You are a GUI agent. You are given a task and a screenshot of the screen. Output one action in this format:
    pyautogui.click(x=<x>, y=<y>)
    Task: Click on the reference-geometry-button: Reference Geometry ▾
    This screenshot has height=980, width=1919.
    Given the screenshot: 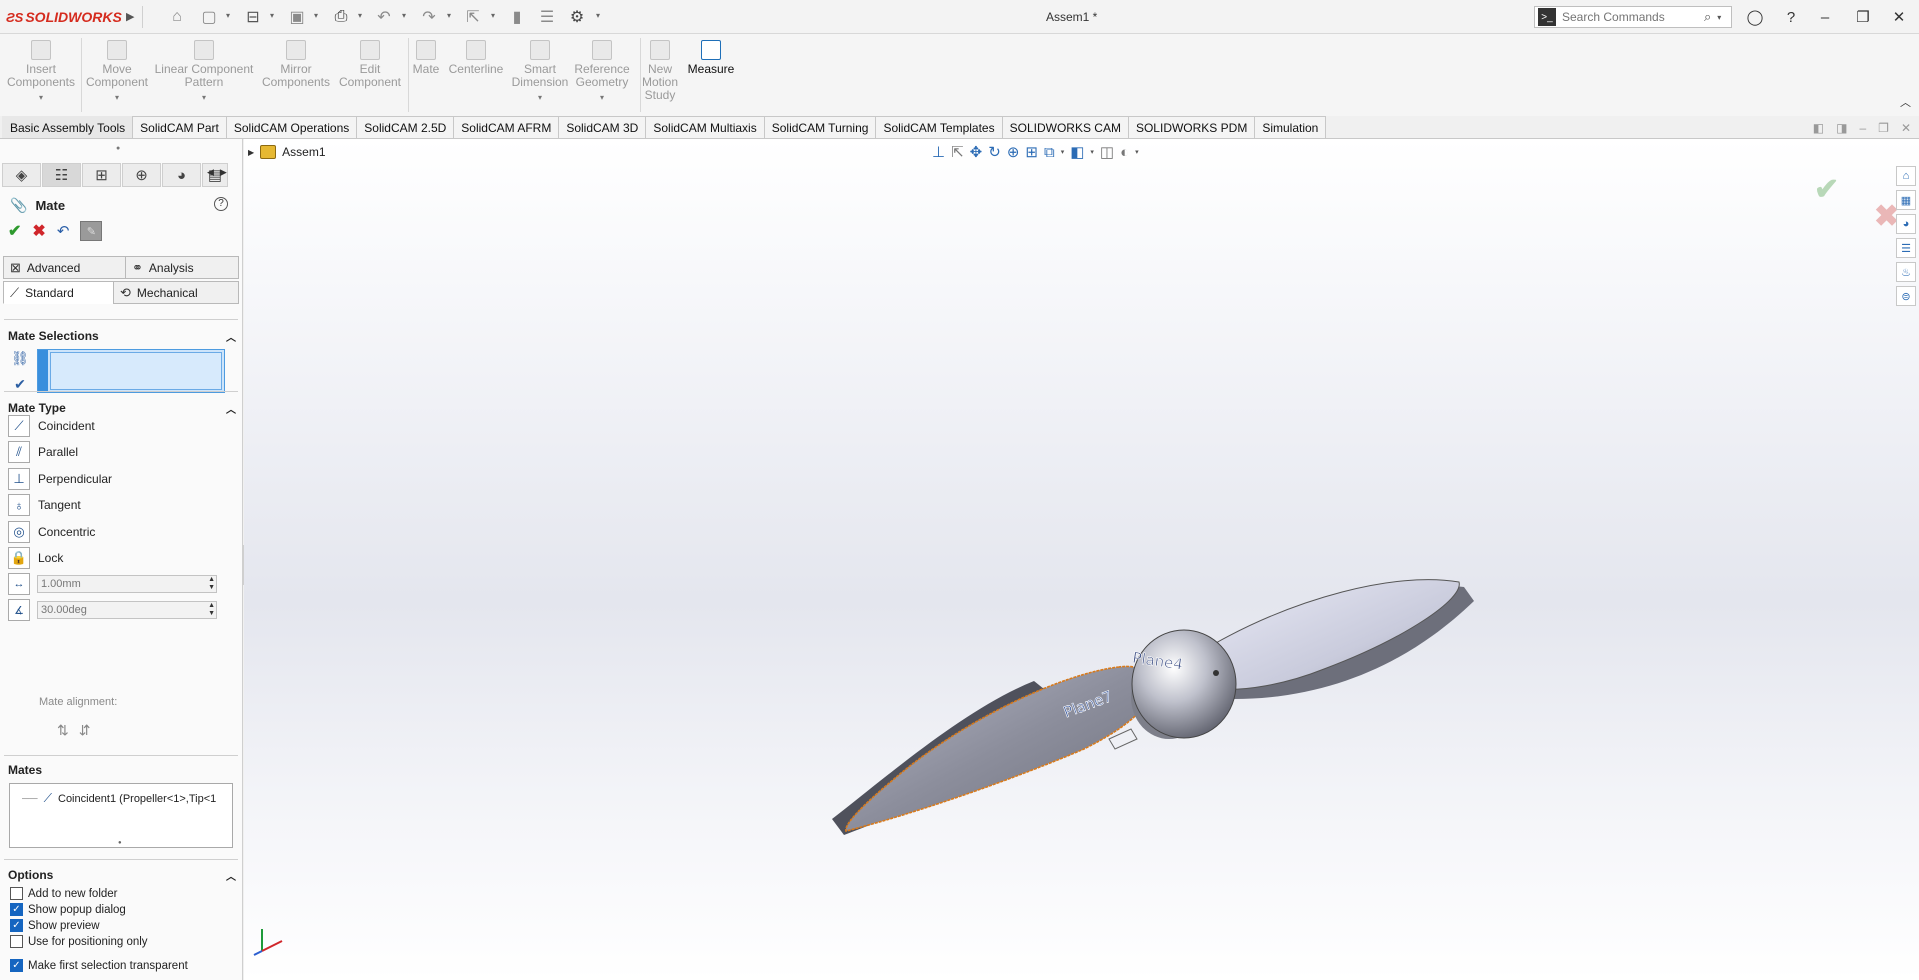 What is the action you would take?
    pyautogui.click(x=602, y=72)
    